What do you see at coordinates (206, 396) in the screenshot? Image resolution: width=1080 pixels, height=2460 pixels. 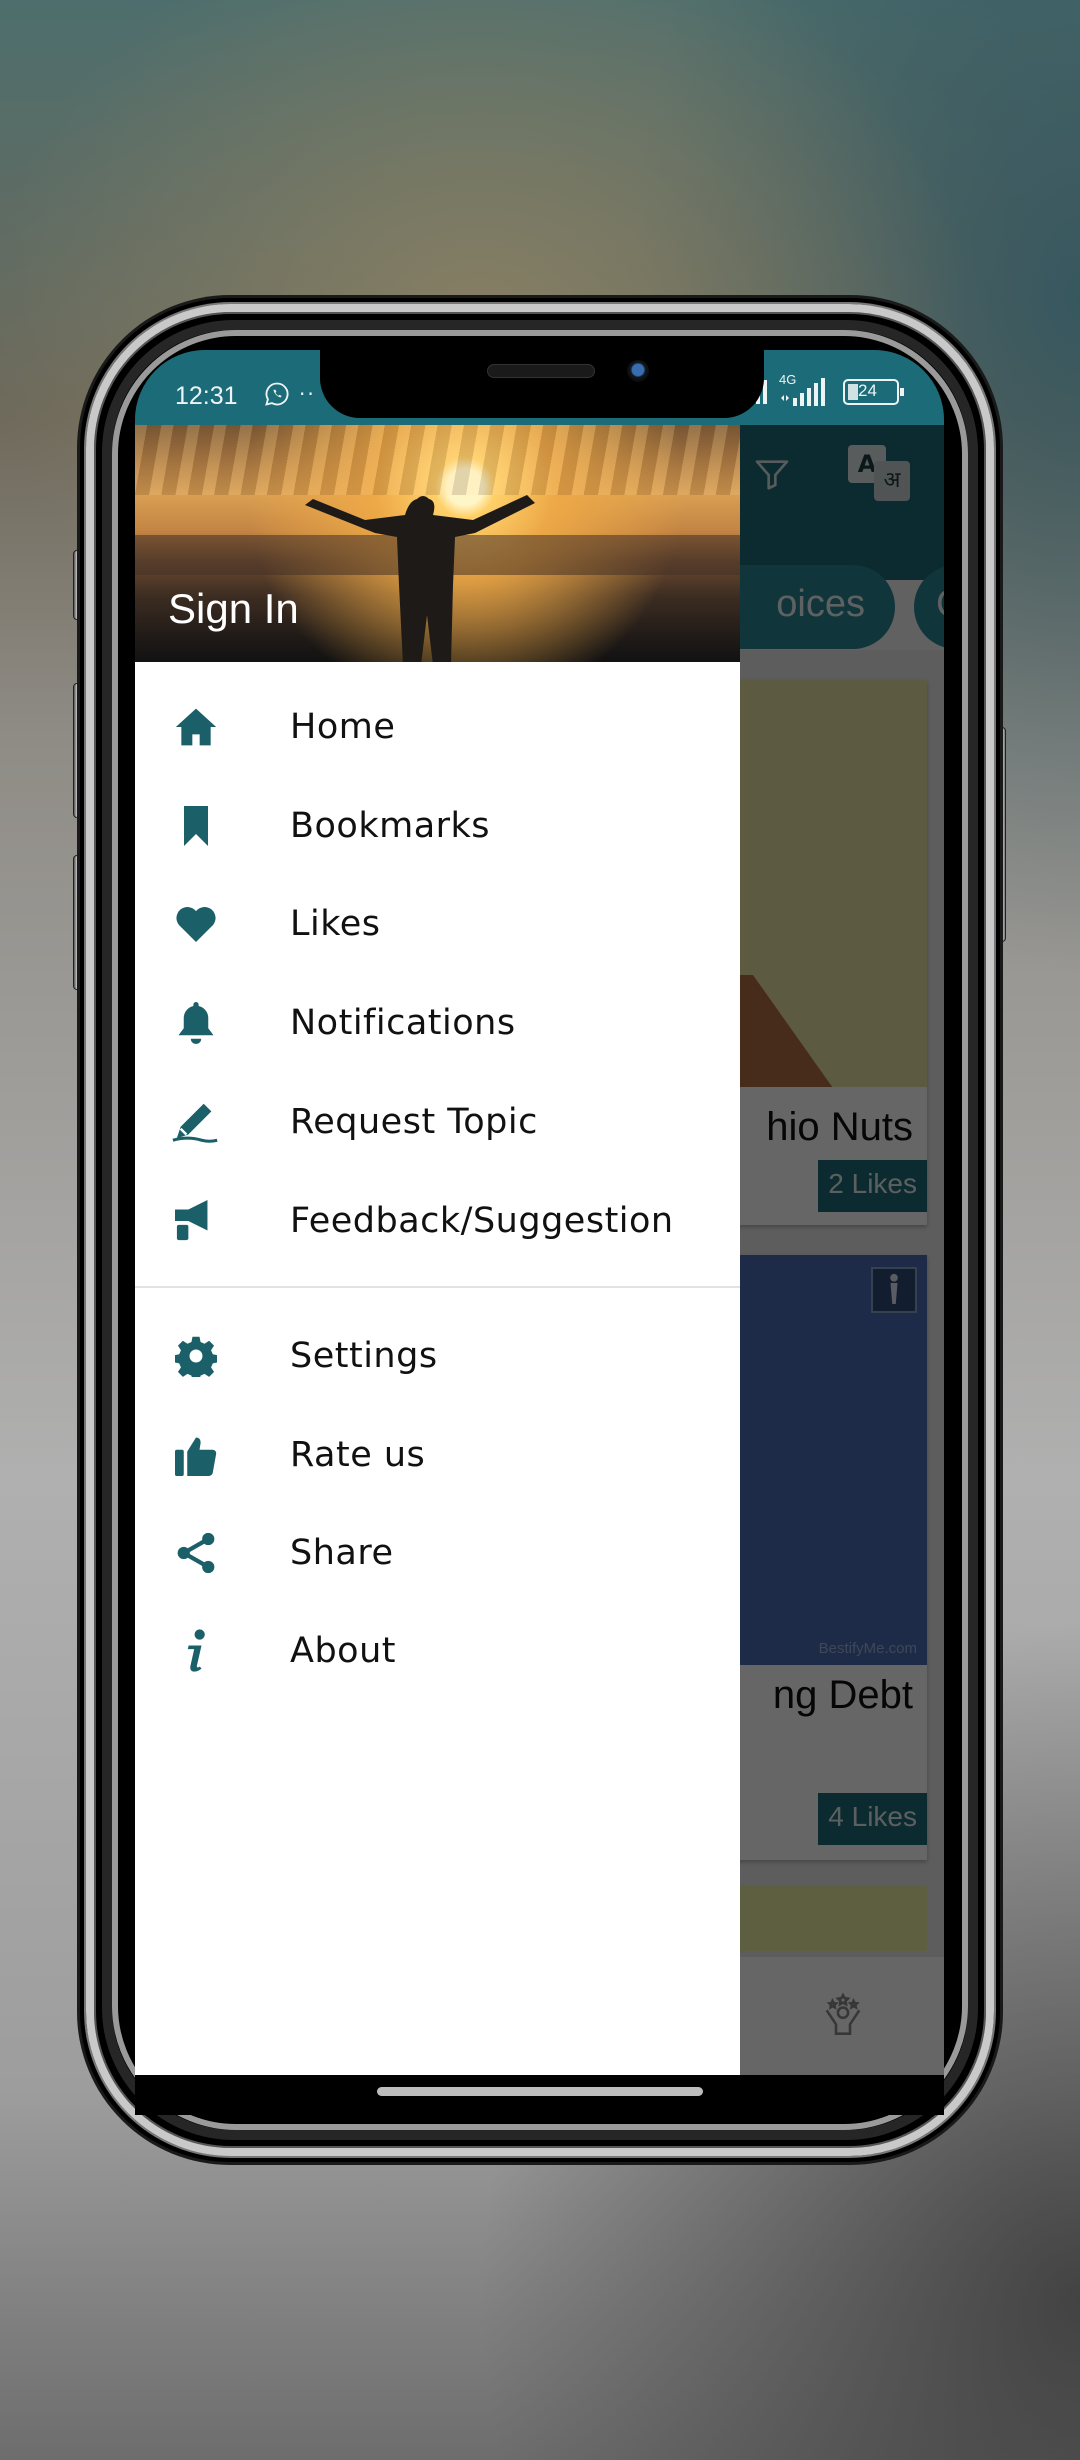 I see `status-time: 12:31` at bounding box center [206, 396].